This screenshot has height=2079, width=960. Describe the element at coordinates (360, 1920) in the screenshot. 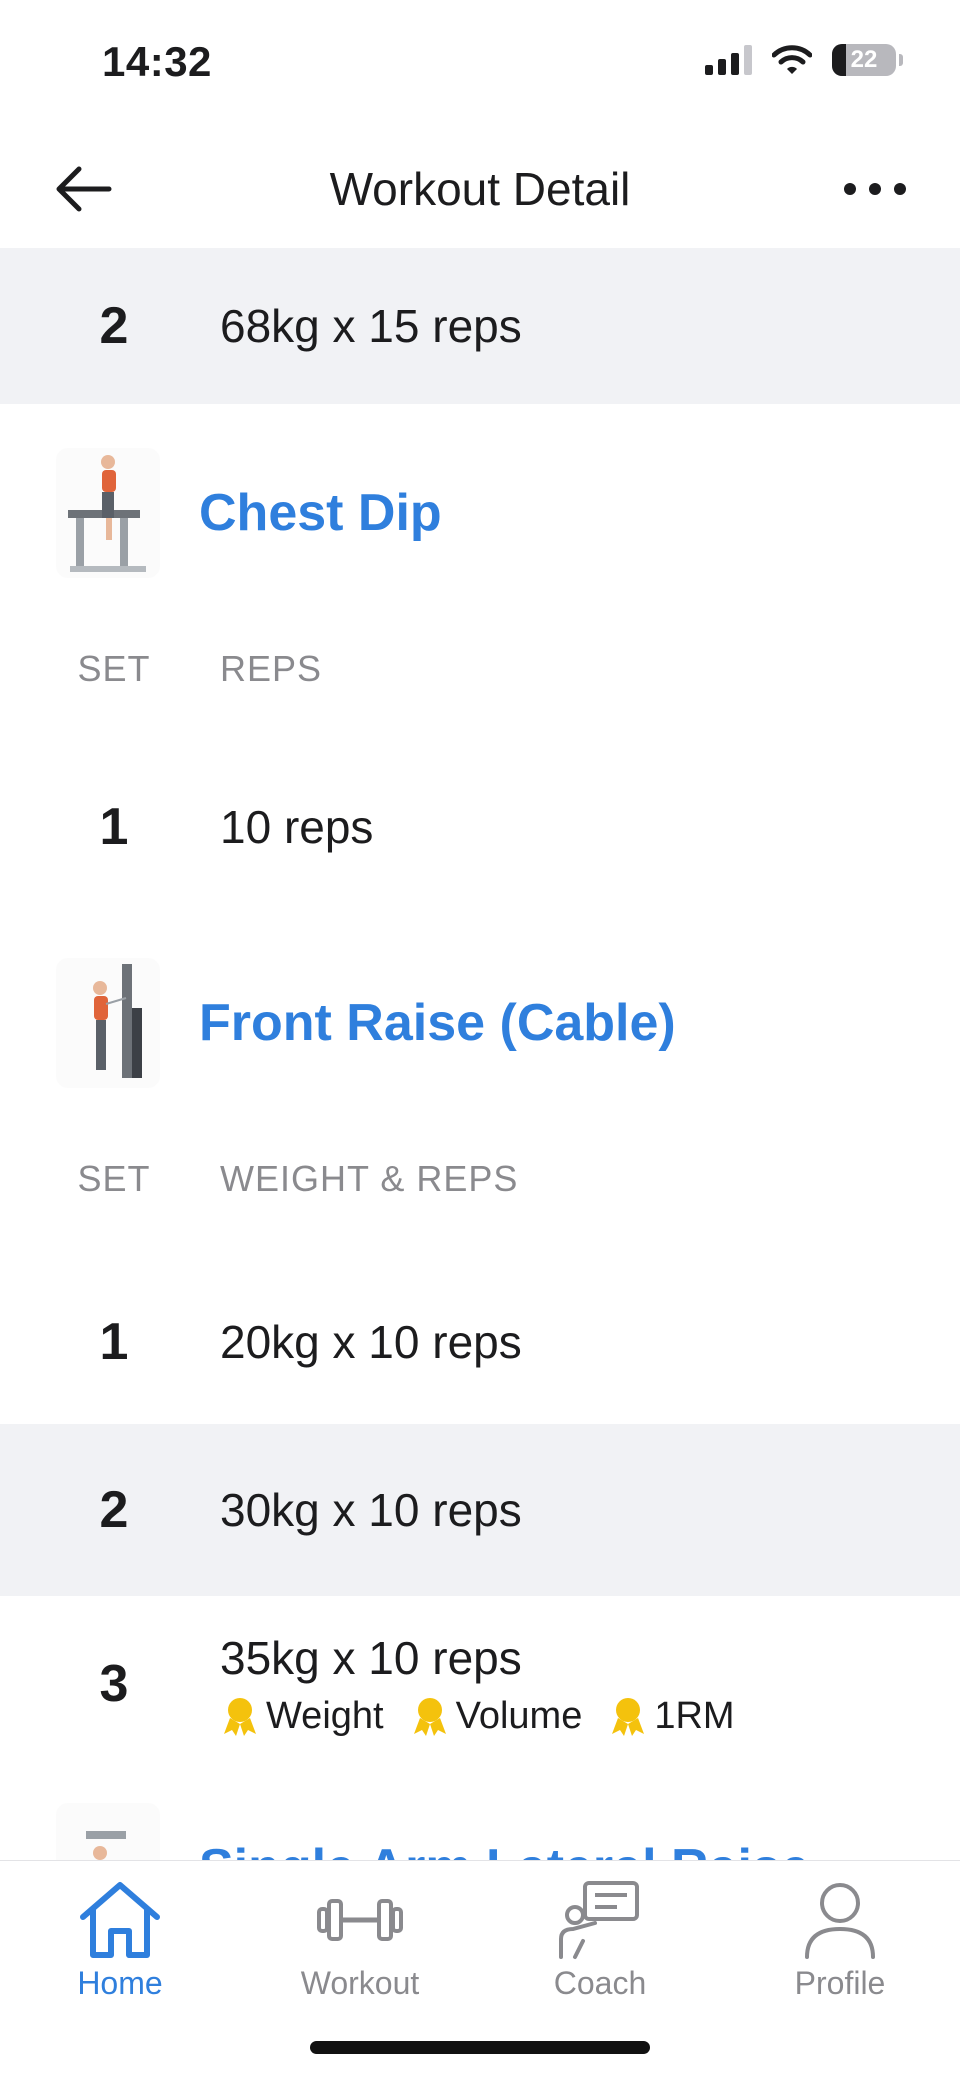

I see `dumbbell-icon` at that location.